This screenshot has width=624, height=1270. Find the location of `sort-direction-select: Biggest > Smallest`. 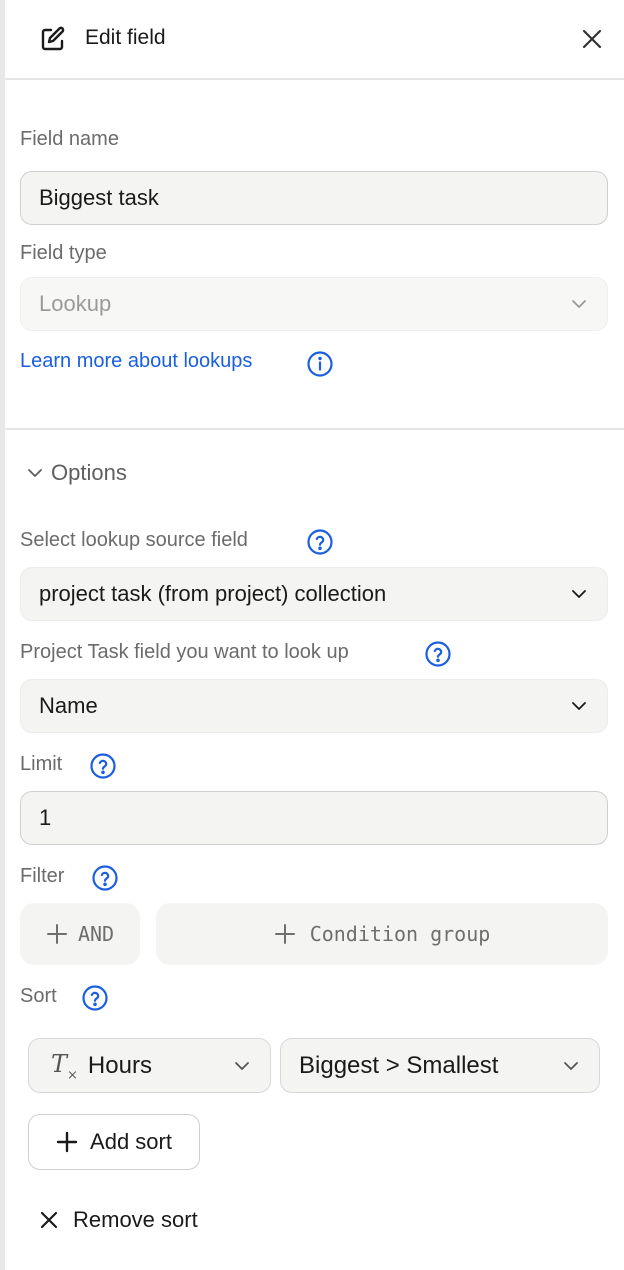

sort-direction-select: Biggest > Smallest is located at coordinates (440, 1065).